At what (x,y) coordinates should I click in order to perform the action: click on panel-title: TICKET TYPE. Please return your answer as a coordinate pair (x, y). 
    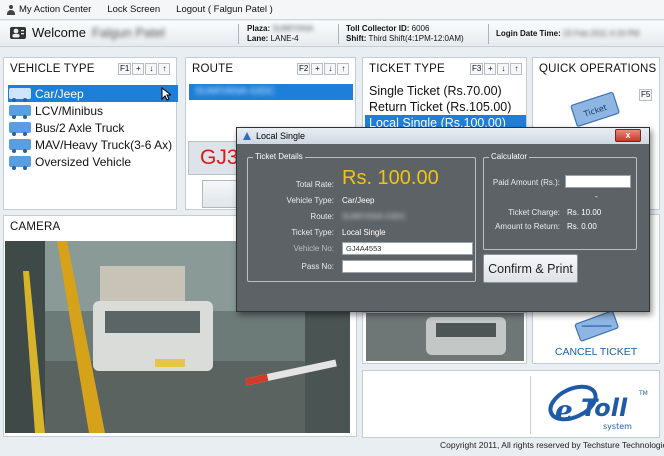
    Looking at the image, I should click on (407, 69).